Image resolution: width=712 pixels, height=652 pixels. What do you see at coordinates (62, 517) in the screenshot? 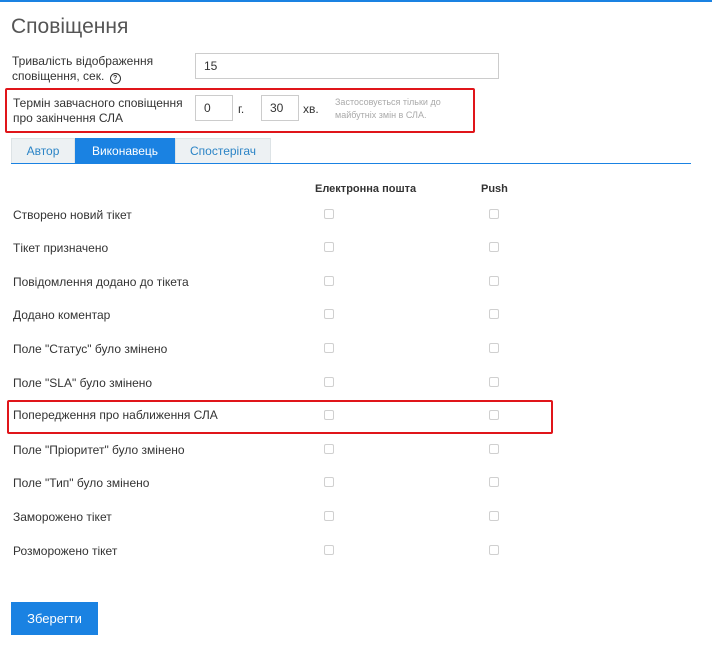
I see `event-label: Заморожено тікет` at bounding box center [62, 517].